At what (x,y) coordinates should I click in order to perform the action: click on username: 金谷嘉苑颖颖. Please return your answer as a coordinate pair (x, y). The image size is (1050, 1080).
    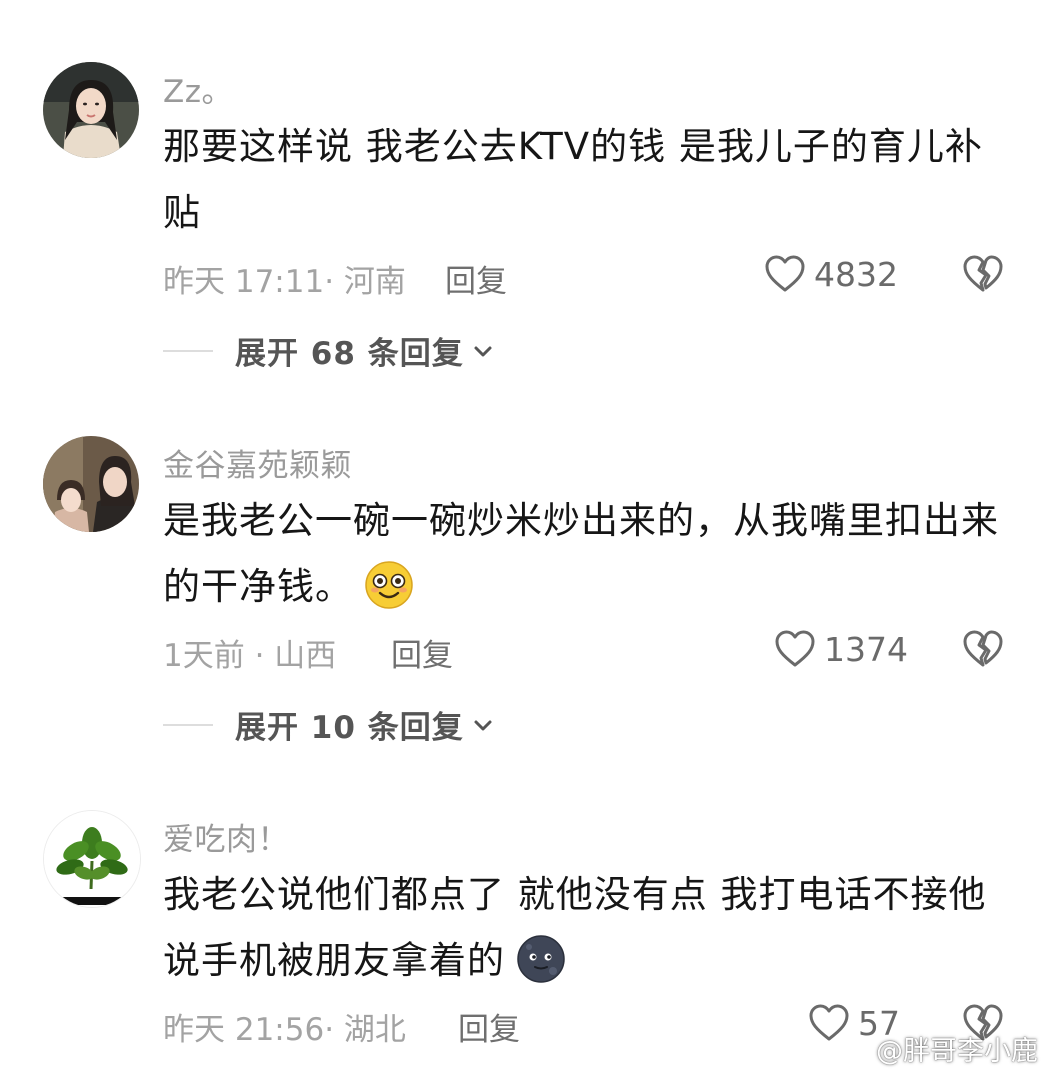
    Looking at the image, I should click on (257, 462).